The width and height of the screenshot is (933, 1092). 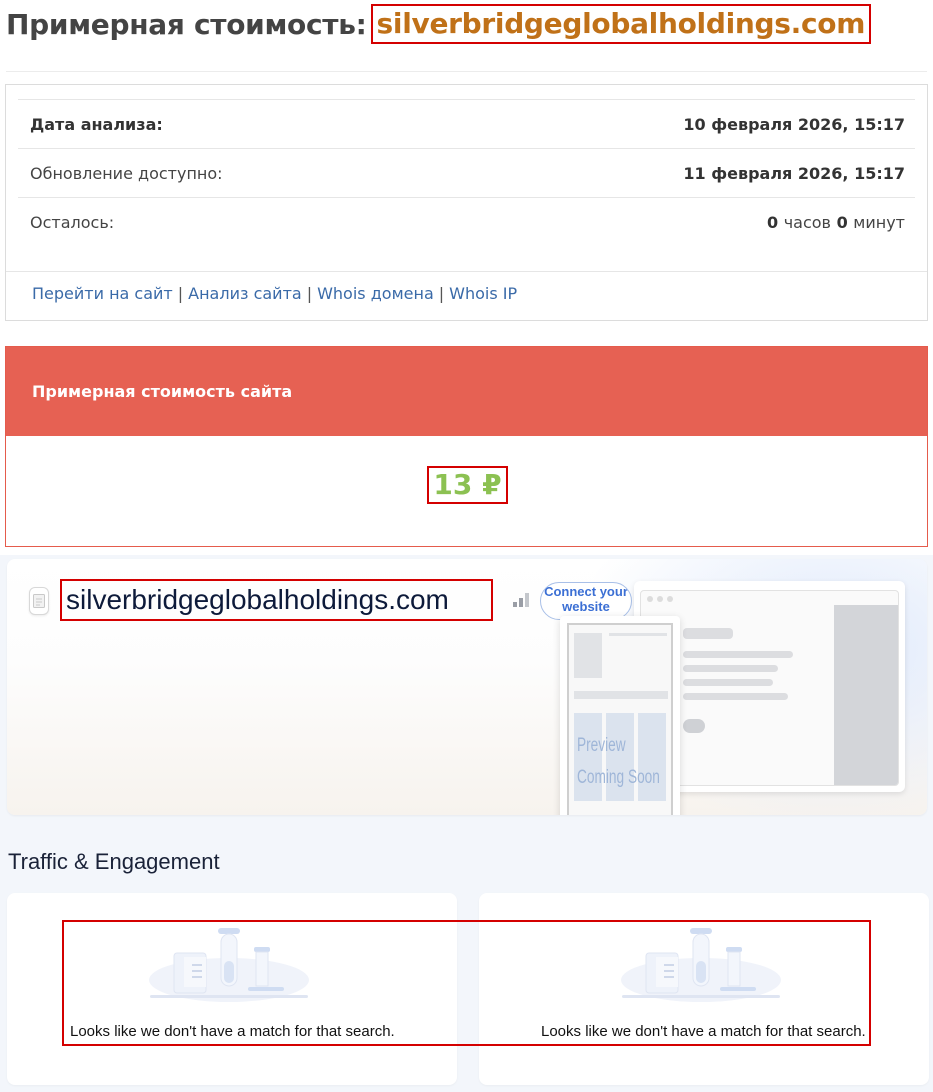 I want to click on page-title-prefix: Примерная стоимость:, so click(x=186, y=24).